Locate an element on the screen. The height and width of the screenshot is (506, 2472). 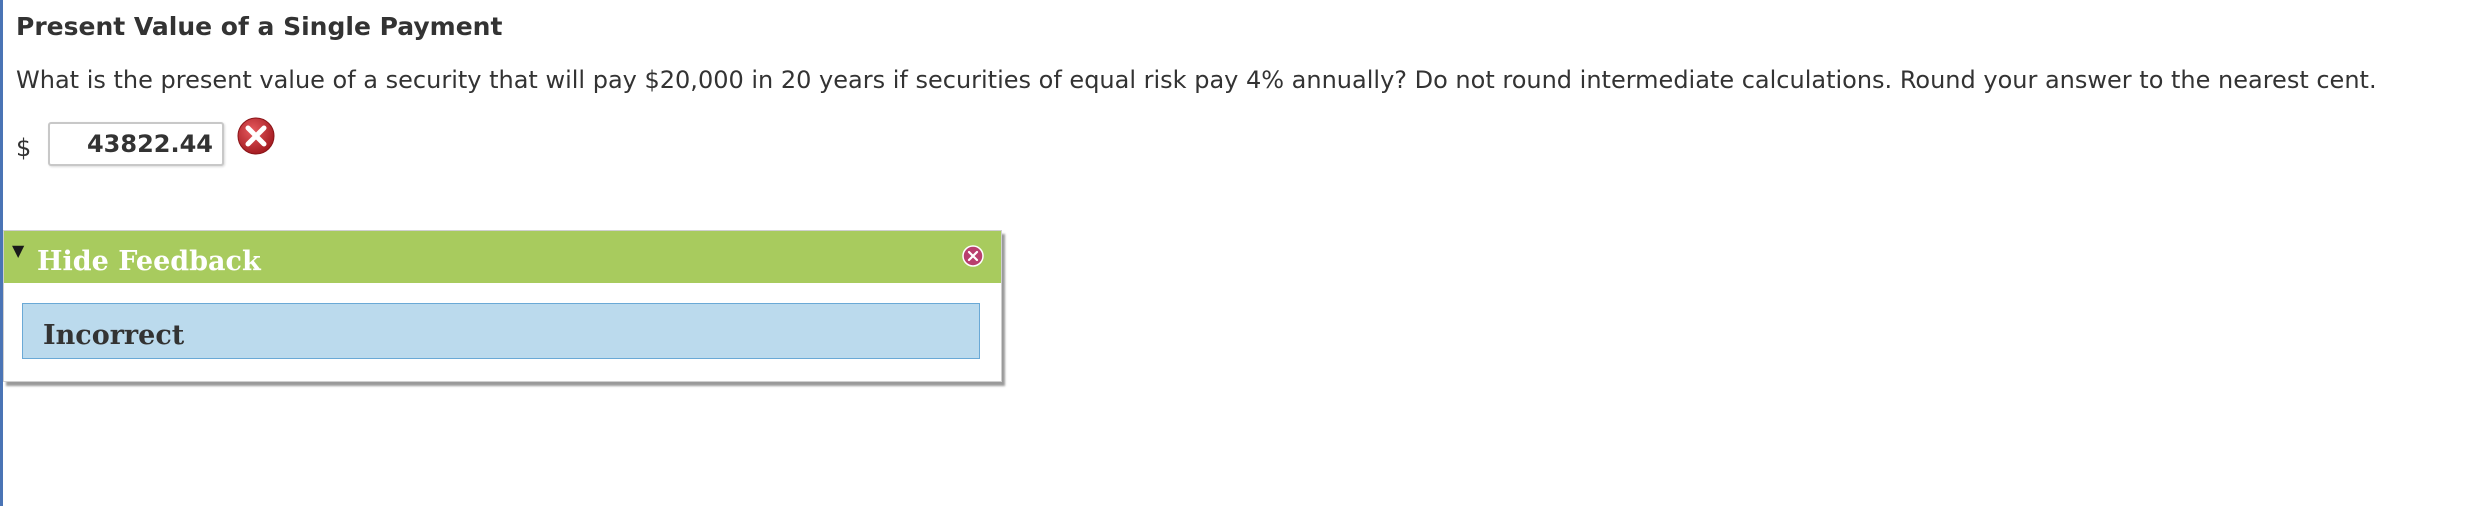
feedback-result-box: Incorrect is located at coordinates (501, 331).